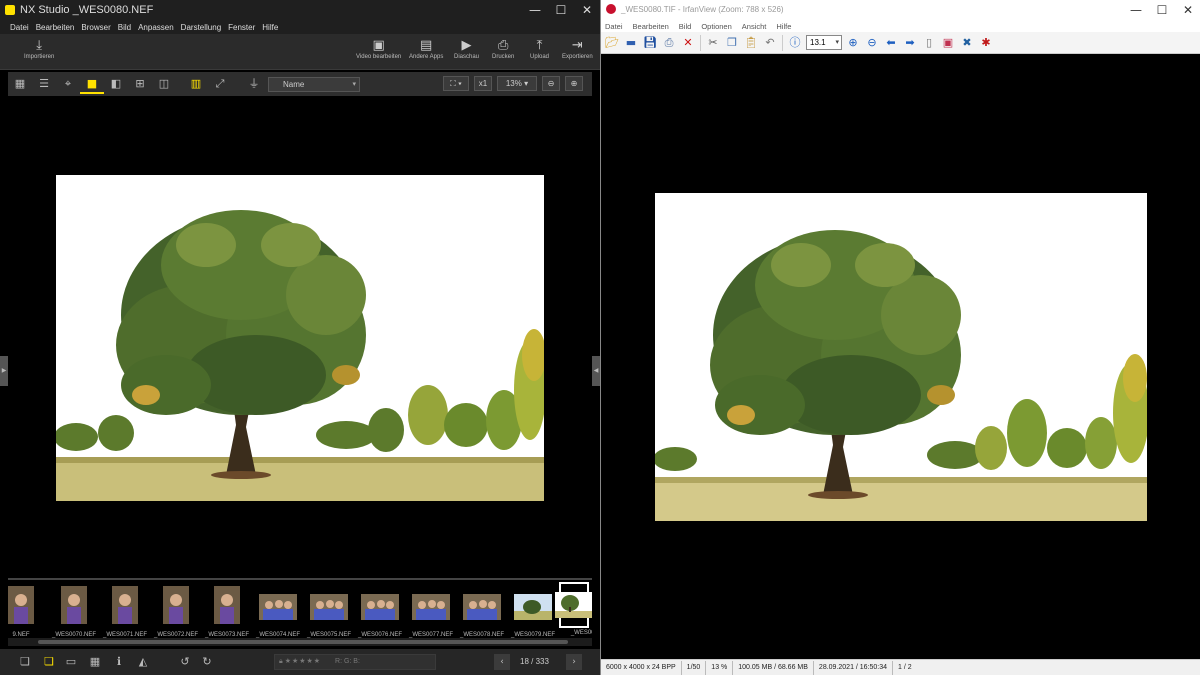 The height and width of the screenshot is (675, 1200). I want to click on page-icon: ▯, so click(929, 43).